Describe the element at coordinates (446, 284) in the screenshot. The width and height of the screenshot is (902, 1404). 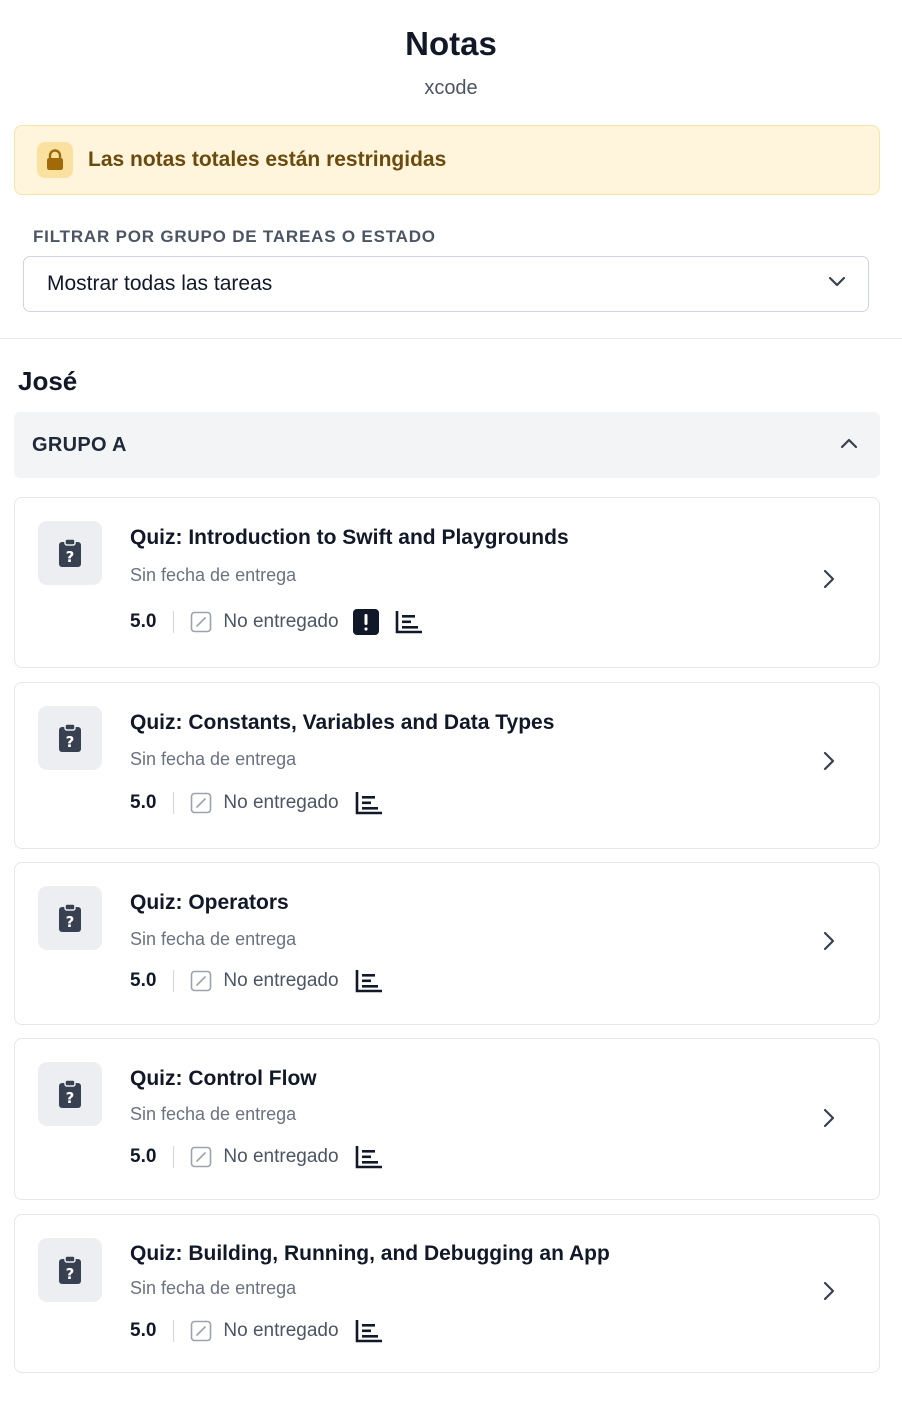
I see `filter-select: Mostrar todas las tareas` at that location.